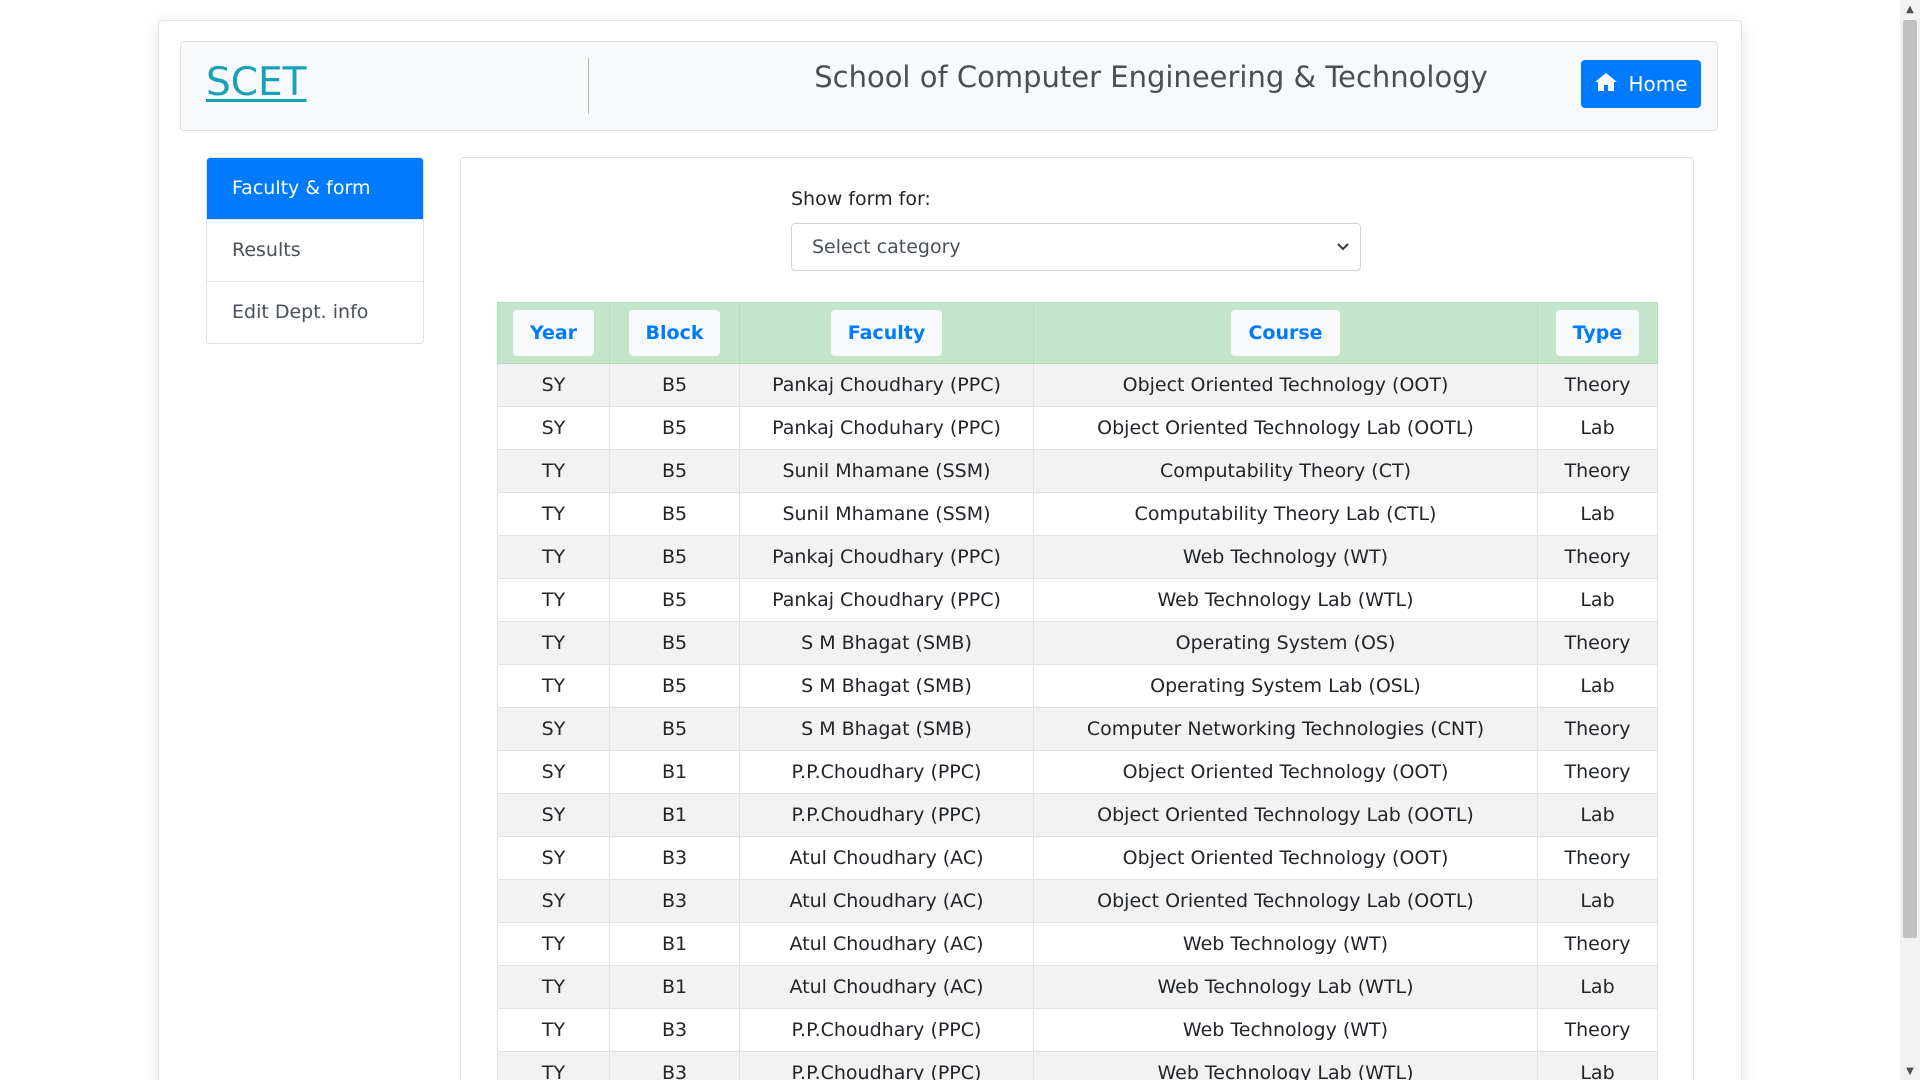  What do you see at coordinates (674, 901) in the screenshot?
I see `table-cell-block: B3` at bounding box center [674, 901].